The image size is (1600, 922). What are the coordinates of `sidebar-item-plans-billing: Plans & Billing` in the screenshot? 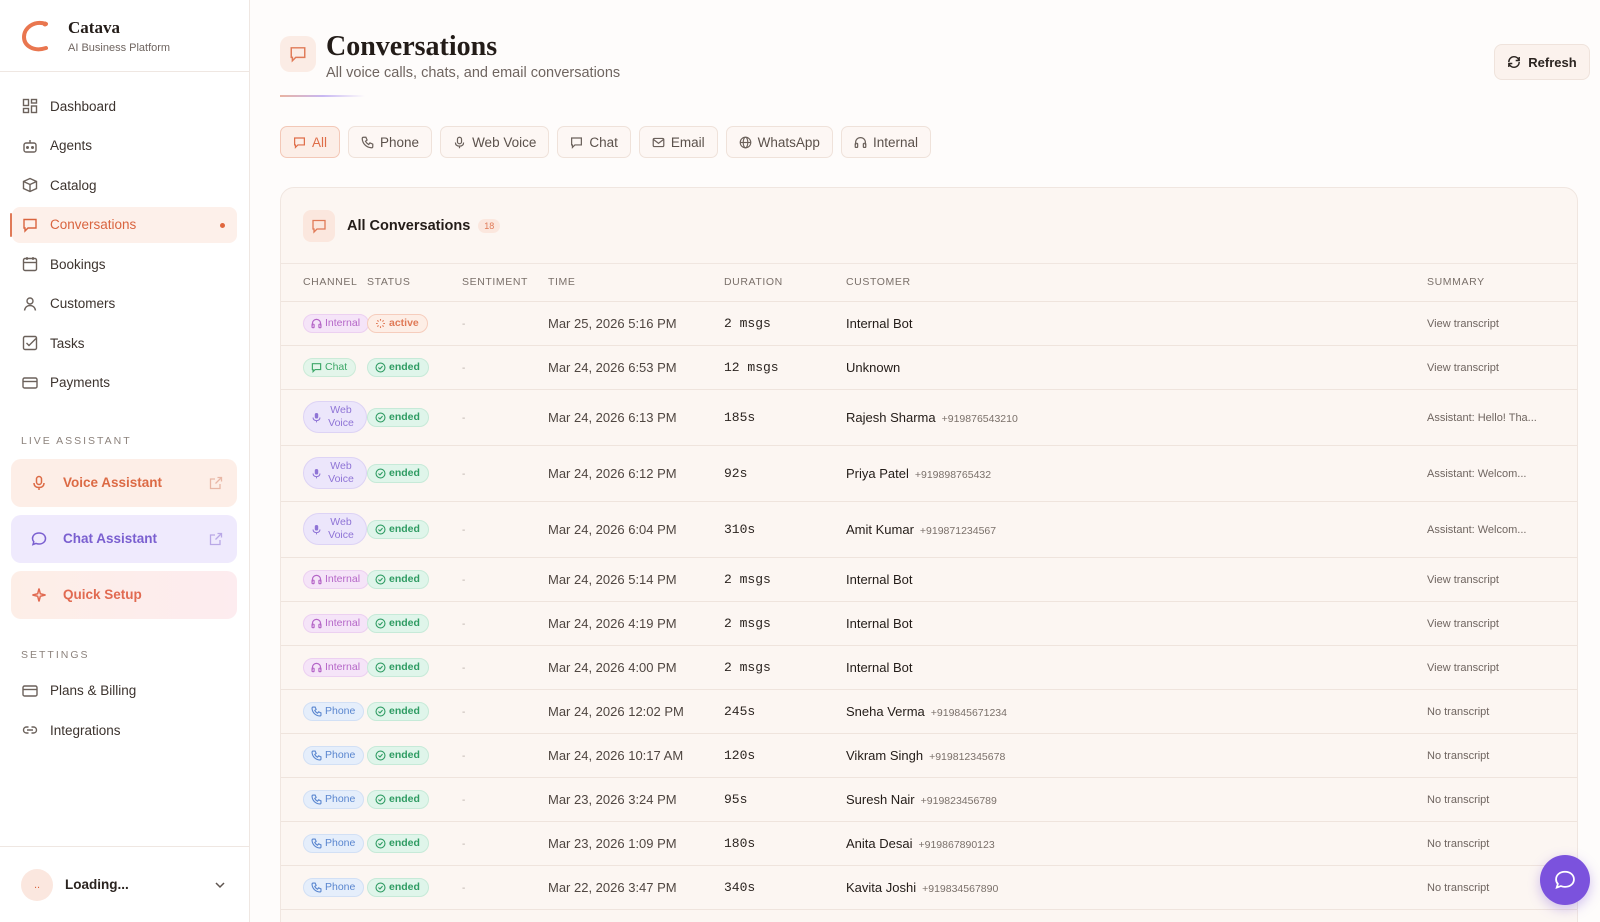 It's located at (124, 691).